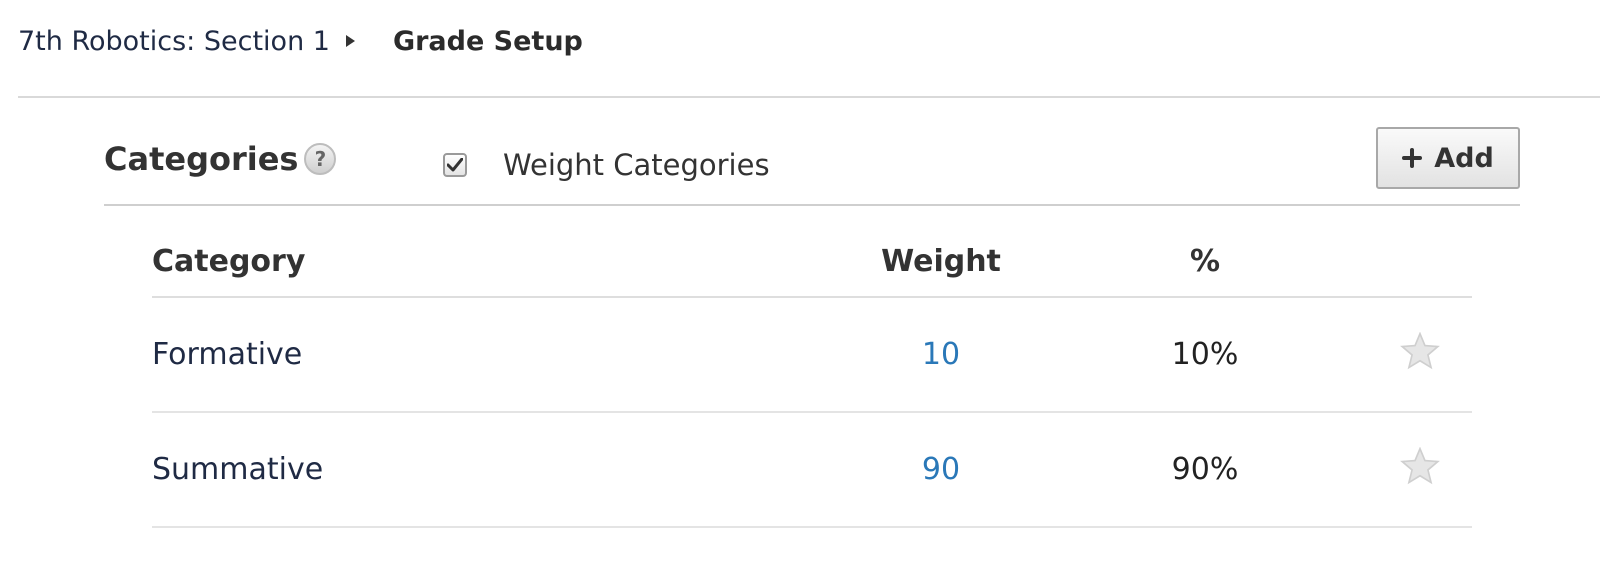  Describe the element at coordinates (941, 469) in the screenshot. I see `category-weight-link: 90` at that location.